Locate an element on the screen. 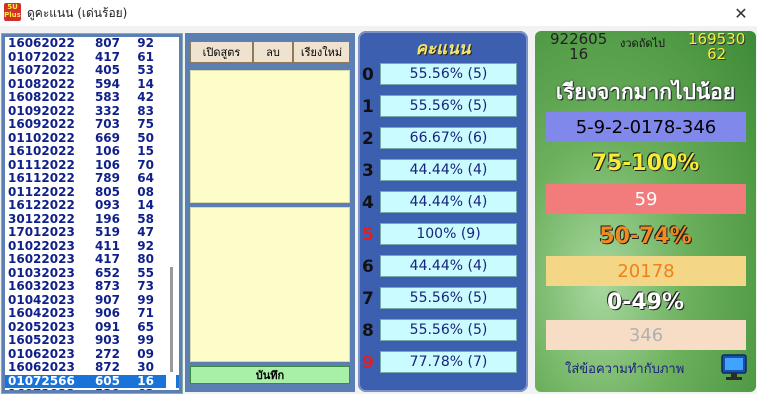 This screenshot has height=394, width=757. image-text-note: ใส่ข้อความทำกับภาพ is located at coordinates (624, 368).